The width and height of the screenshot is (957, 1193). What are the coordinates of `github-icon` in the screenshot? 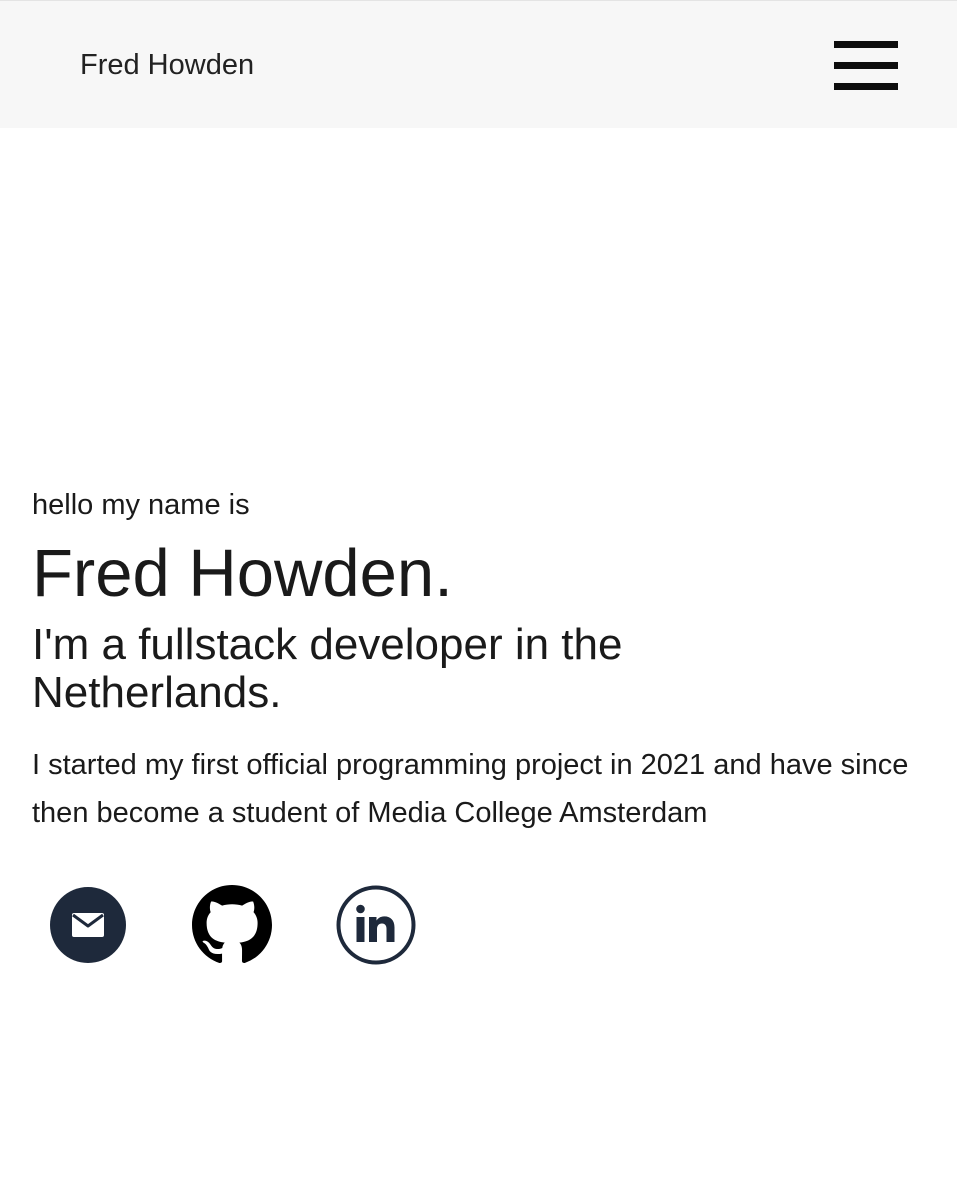 It's located at (232, 924).